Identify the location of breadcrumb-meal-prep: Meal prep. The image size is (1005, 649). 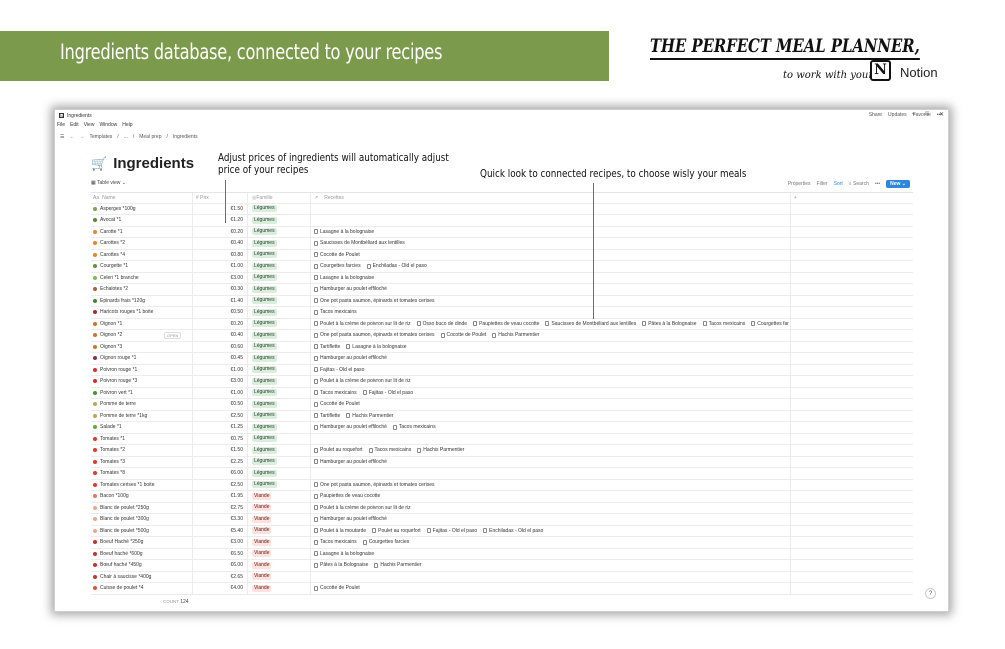
(150, 137).